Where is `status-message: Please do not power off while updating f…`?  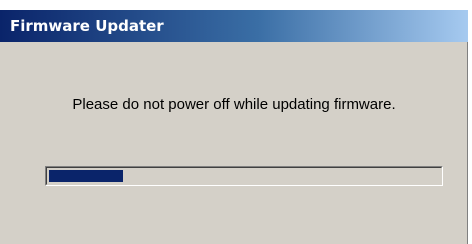
status-message: Please do not power off while updating f… is located at coordinates (234, 104).